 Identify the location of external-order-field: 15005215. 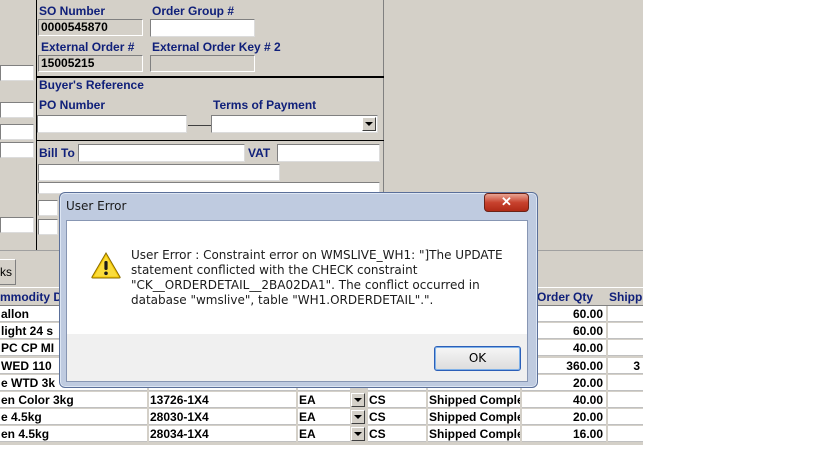
(90, 63).